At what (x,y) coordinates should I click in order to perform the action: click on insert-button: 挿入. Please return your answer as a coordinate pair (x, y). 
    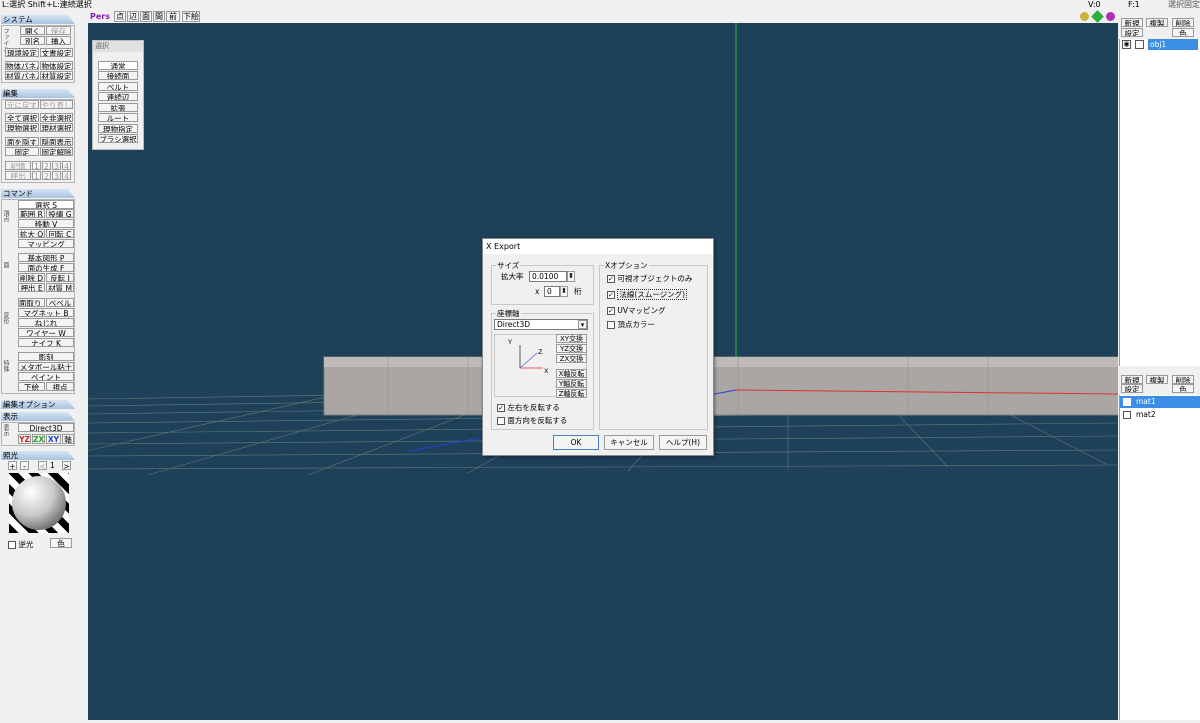
    Looking at the image, I should click on (58, 40).